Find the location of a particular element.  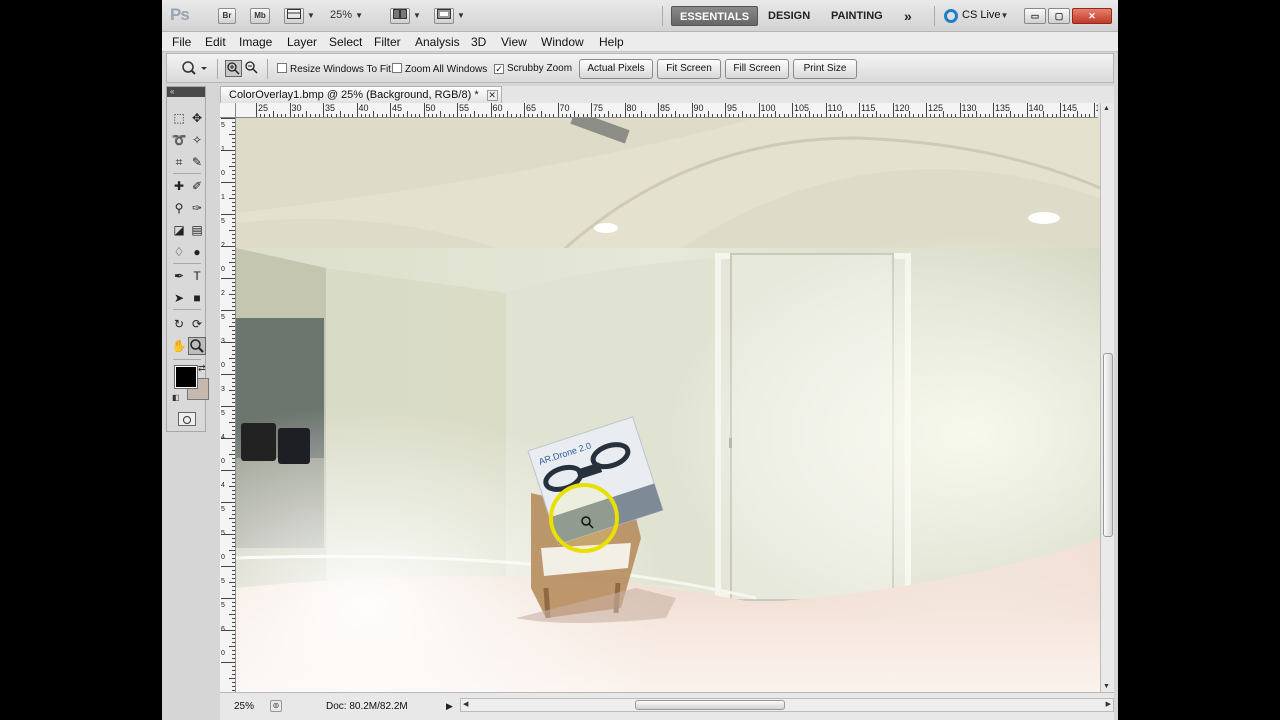

quick-selection-tool-icon: ✧ is located at coordinates (197, 140).